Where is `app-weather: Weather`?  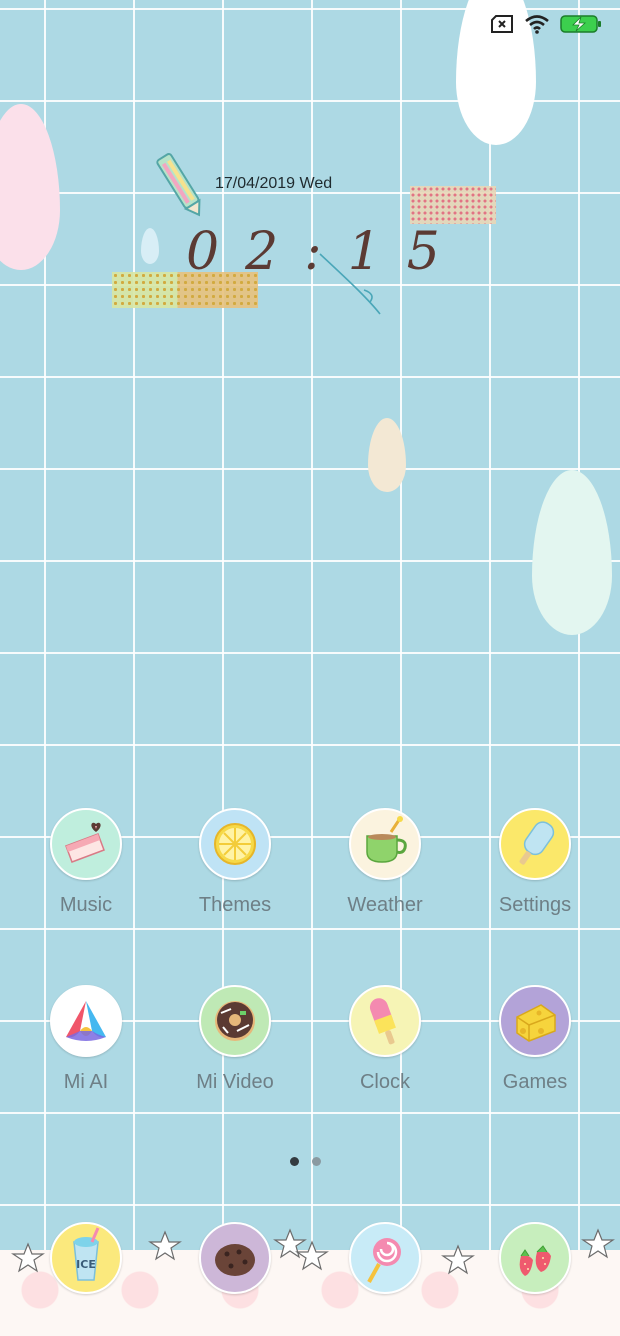
app-weather: Weather is located at coordinates (385, 862).